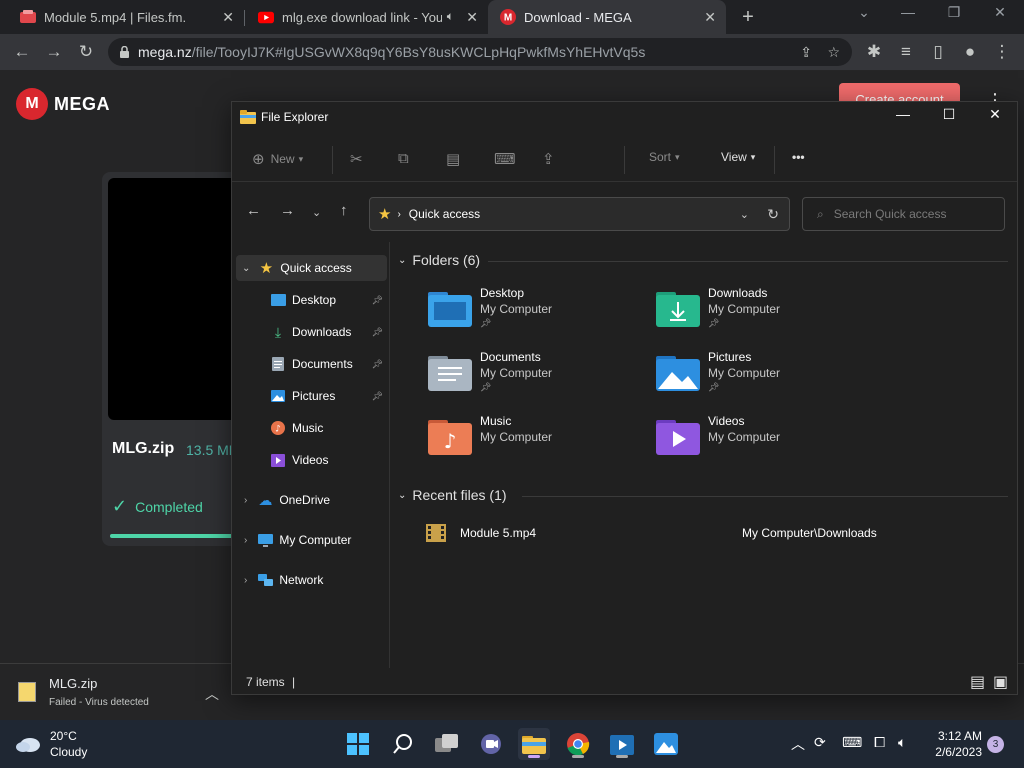 The height and width of the screenshot is (768, 1024). What do you see at coordinates (833, 52) in the screenshot?
I see `bookmark-star-icon: ☆` at bounding box center [833, 52].